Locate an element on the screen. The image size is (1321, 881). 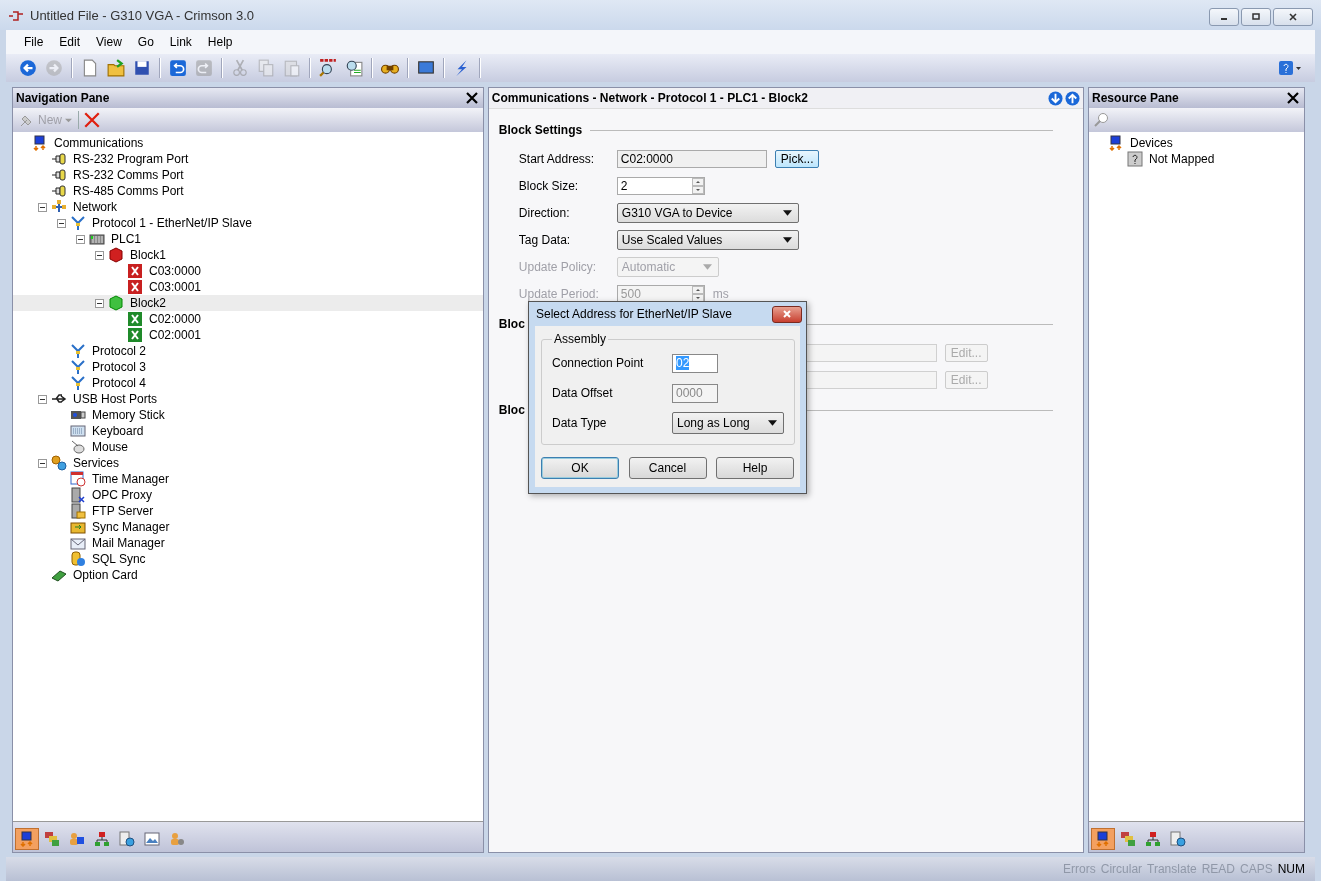
menu-item: Link is located at coordinates (180, 42).